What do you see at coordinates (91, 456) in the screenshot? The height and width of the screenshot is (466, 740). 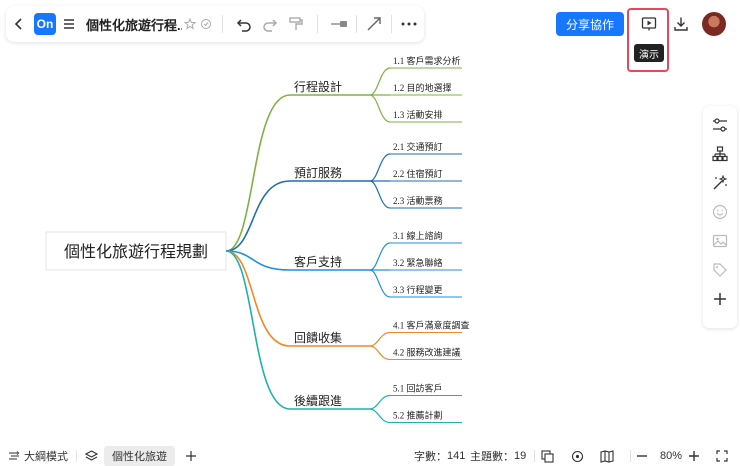 I see `sheets-icon` at bounding box center [91, 456].